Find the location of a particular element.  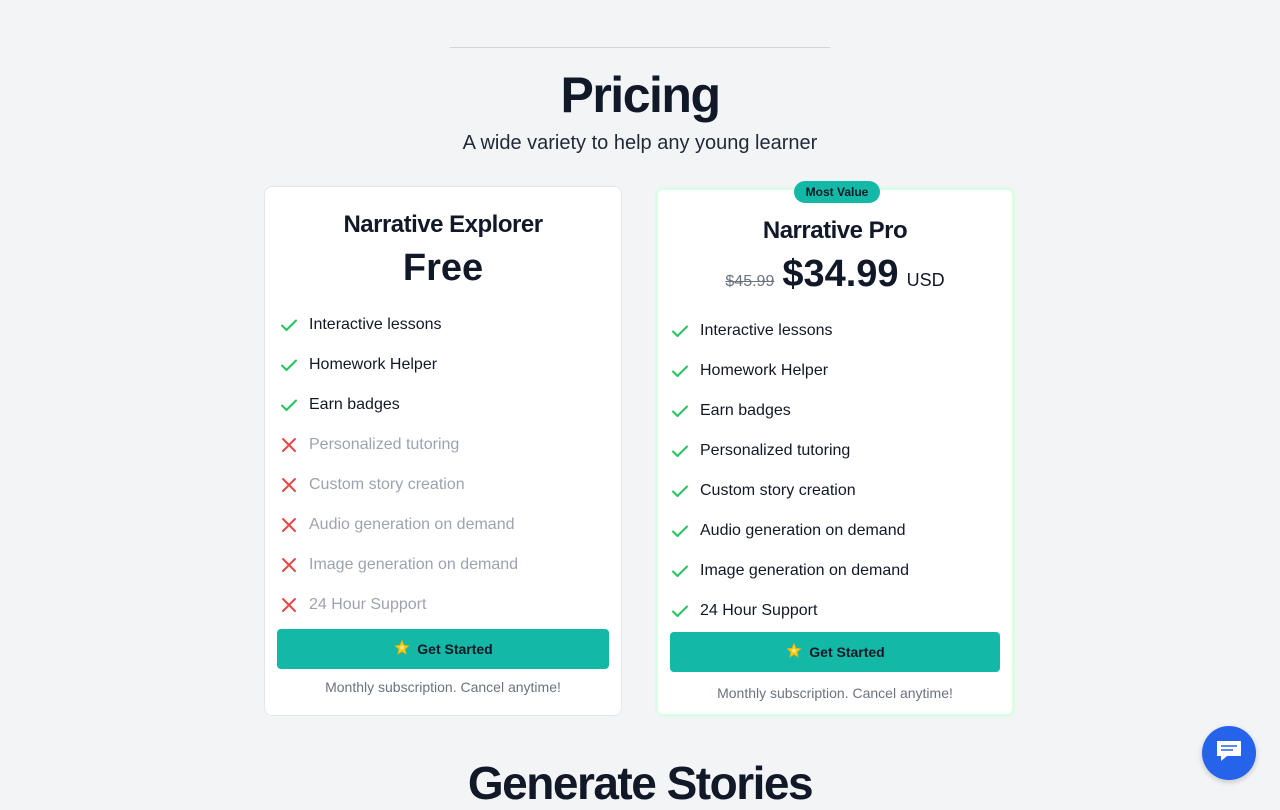

page-title: Pricing is located at coordinates (640, 95).